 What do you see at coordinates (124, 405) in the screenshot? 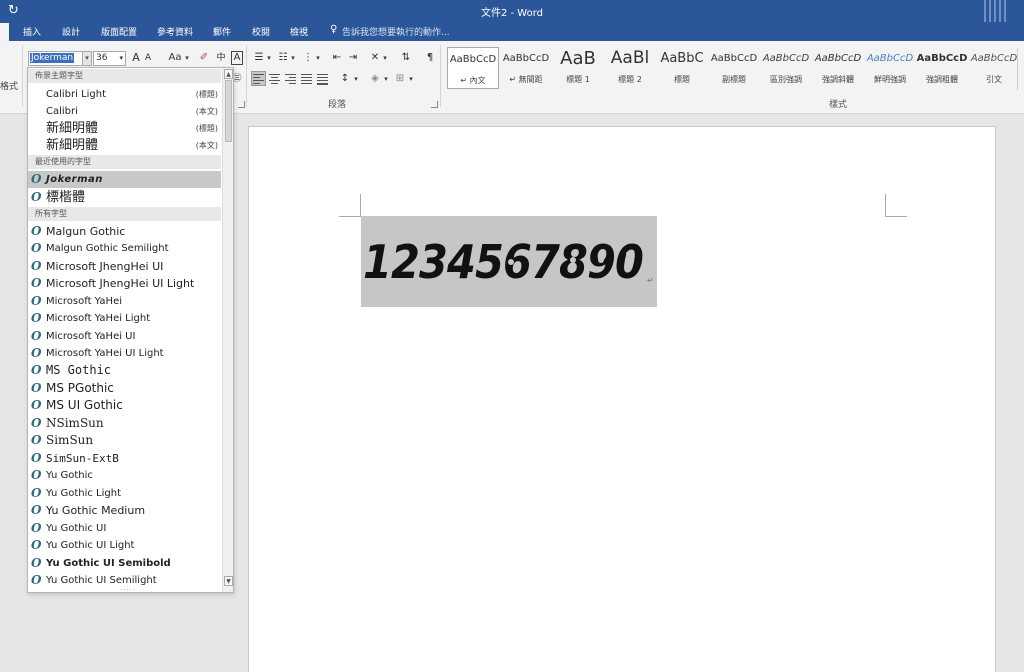
I see `font-option: O MS UI Gothic` at bounding box center [124, 405].